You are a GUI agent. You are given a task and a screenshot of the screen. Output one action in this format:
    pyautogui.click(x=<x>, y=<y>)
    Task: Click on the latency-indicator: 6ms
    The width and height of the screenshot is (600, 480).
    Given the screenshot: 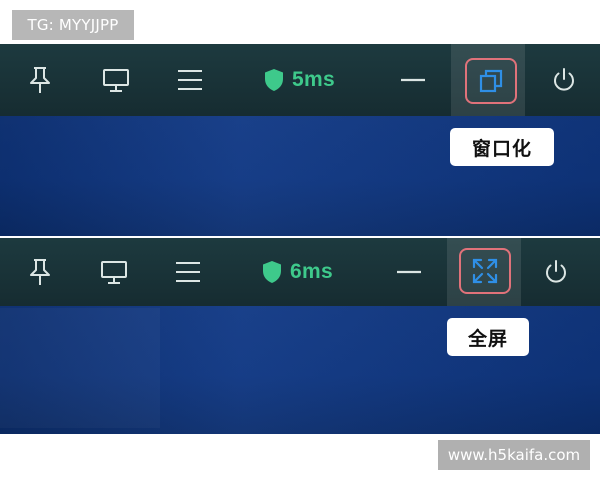 What is the action you would take?
    pyautogui.click(x=297, y=272)
    